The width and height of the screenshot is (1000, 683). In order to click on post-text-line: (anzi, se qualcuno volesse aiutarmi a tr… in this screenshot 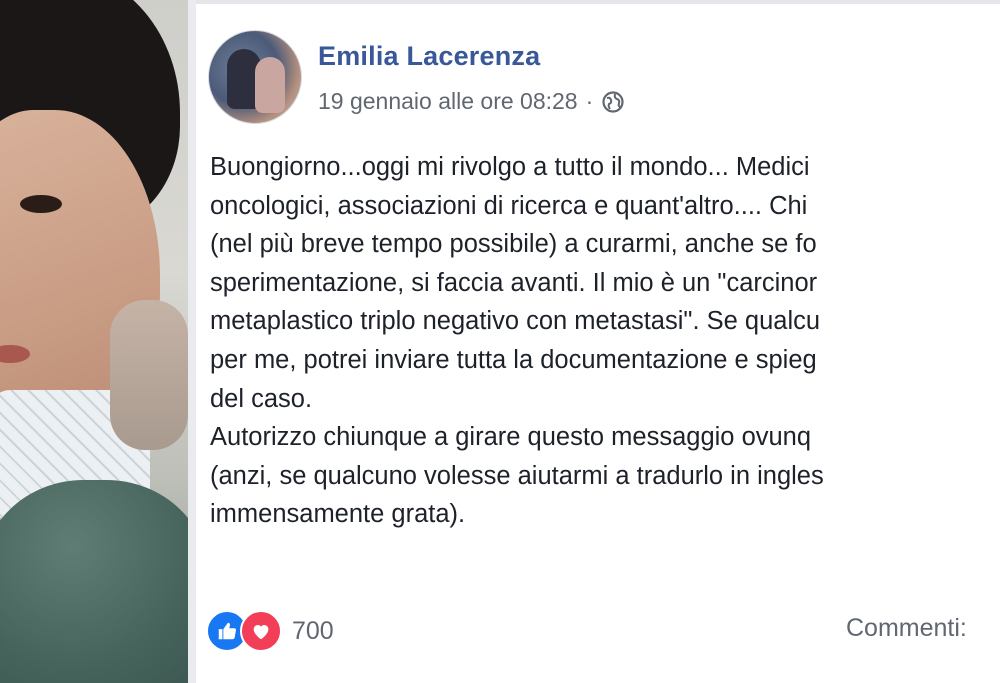, I will do `click(517, 475)`.